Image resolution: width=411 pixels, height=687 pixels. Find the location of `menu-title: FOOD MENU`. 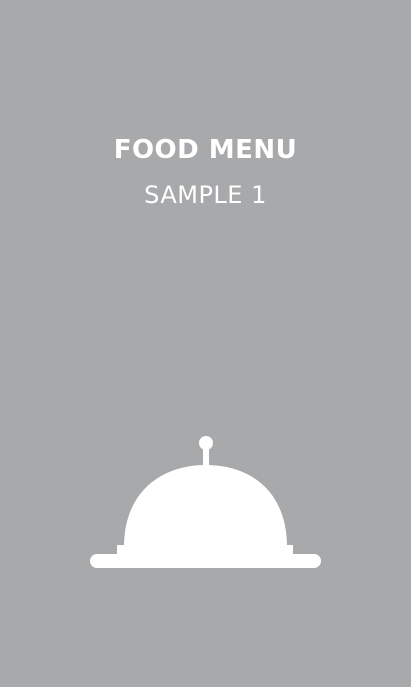

menu-title: FOOD MENU is located at coordinates (205, 150).